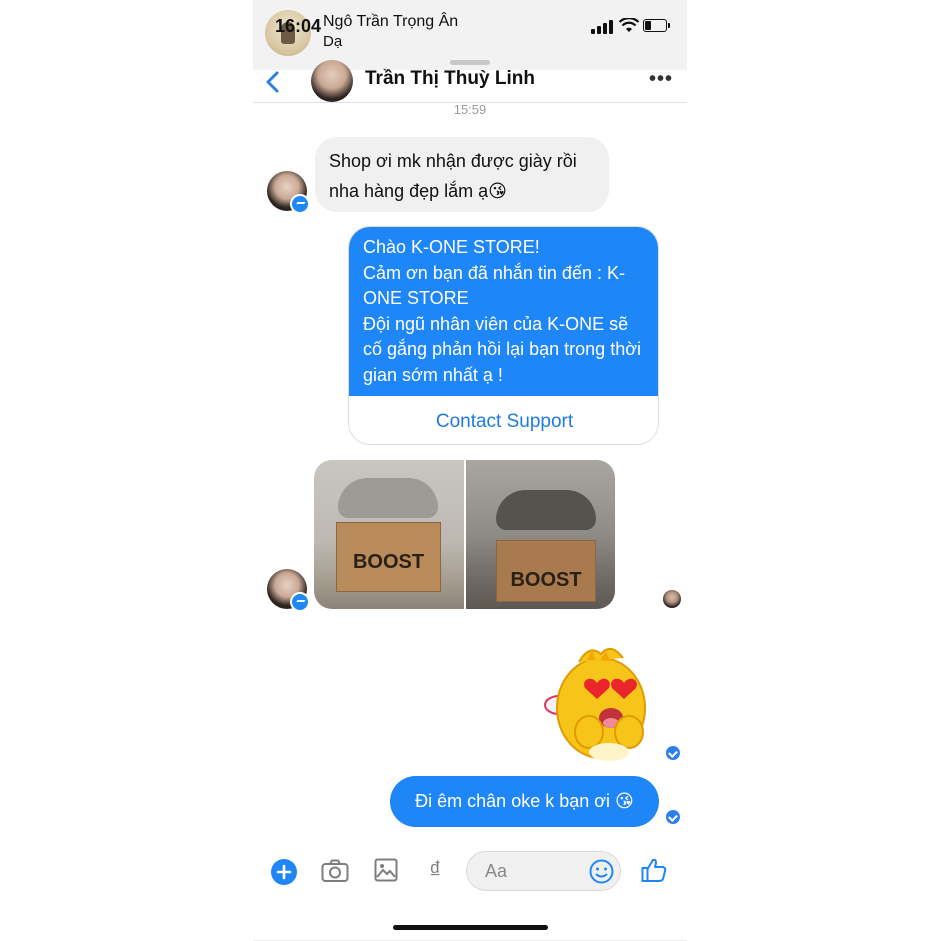 The height and width of the screenshot is (941, 941). Describe the element at coordinates (656, 25) in the screenshot. I see `battery-icon` at that location.